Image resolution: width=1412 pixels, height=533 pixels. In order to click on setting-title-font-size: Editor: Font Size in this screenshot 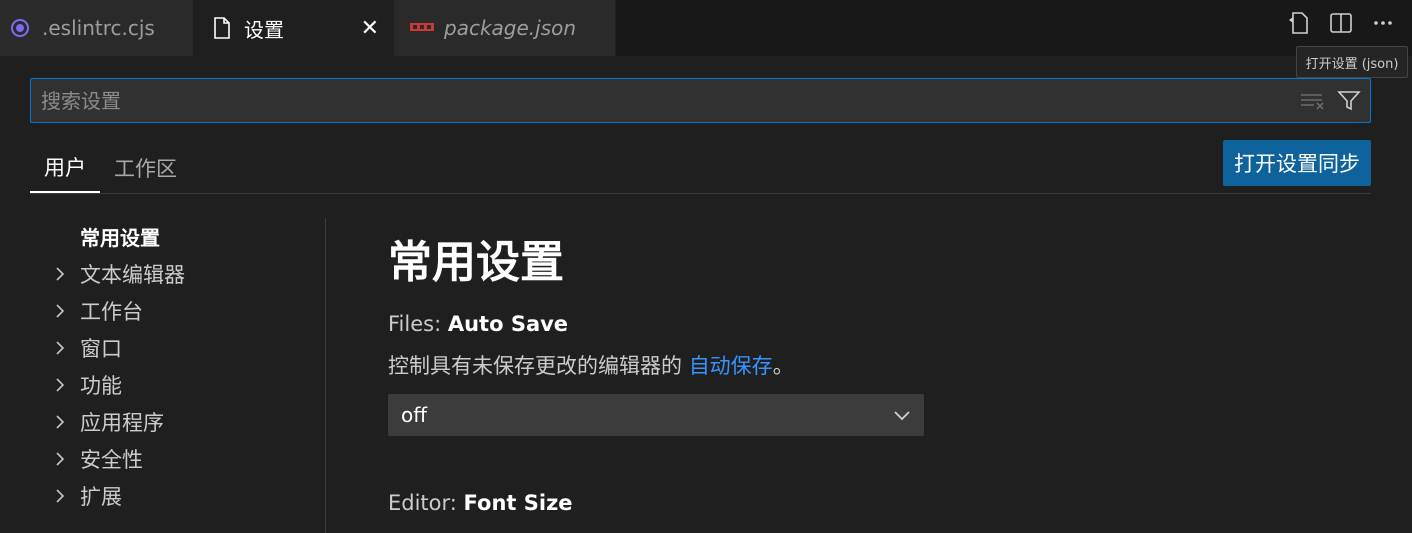, I will do `click(480, 503)`.